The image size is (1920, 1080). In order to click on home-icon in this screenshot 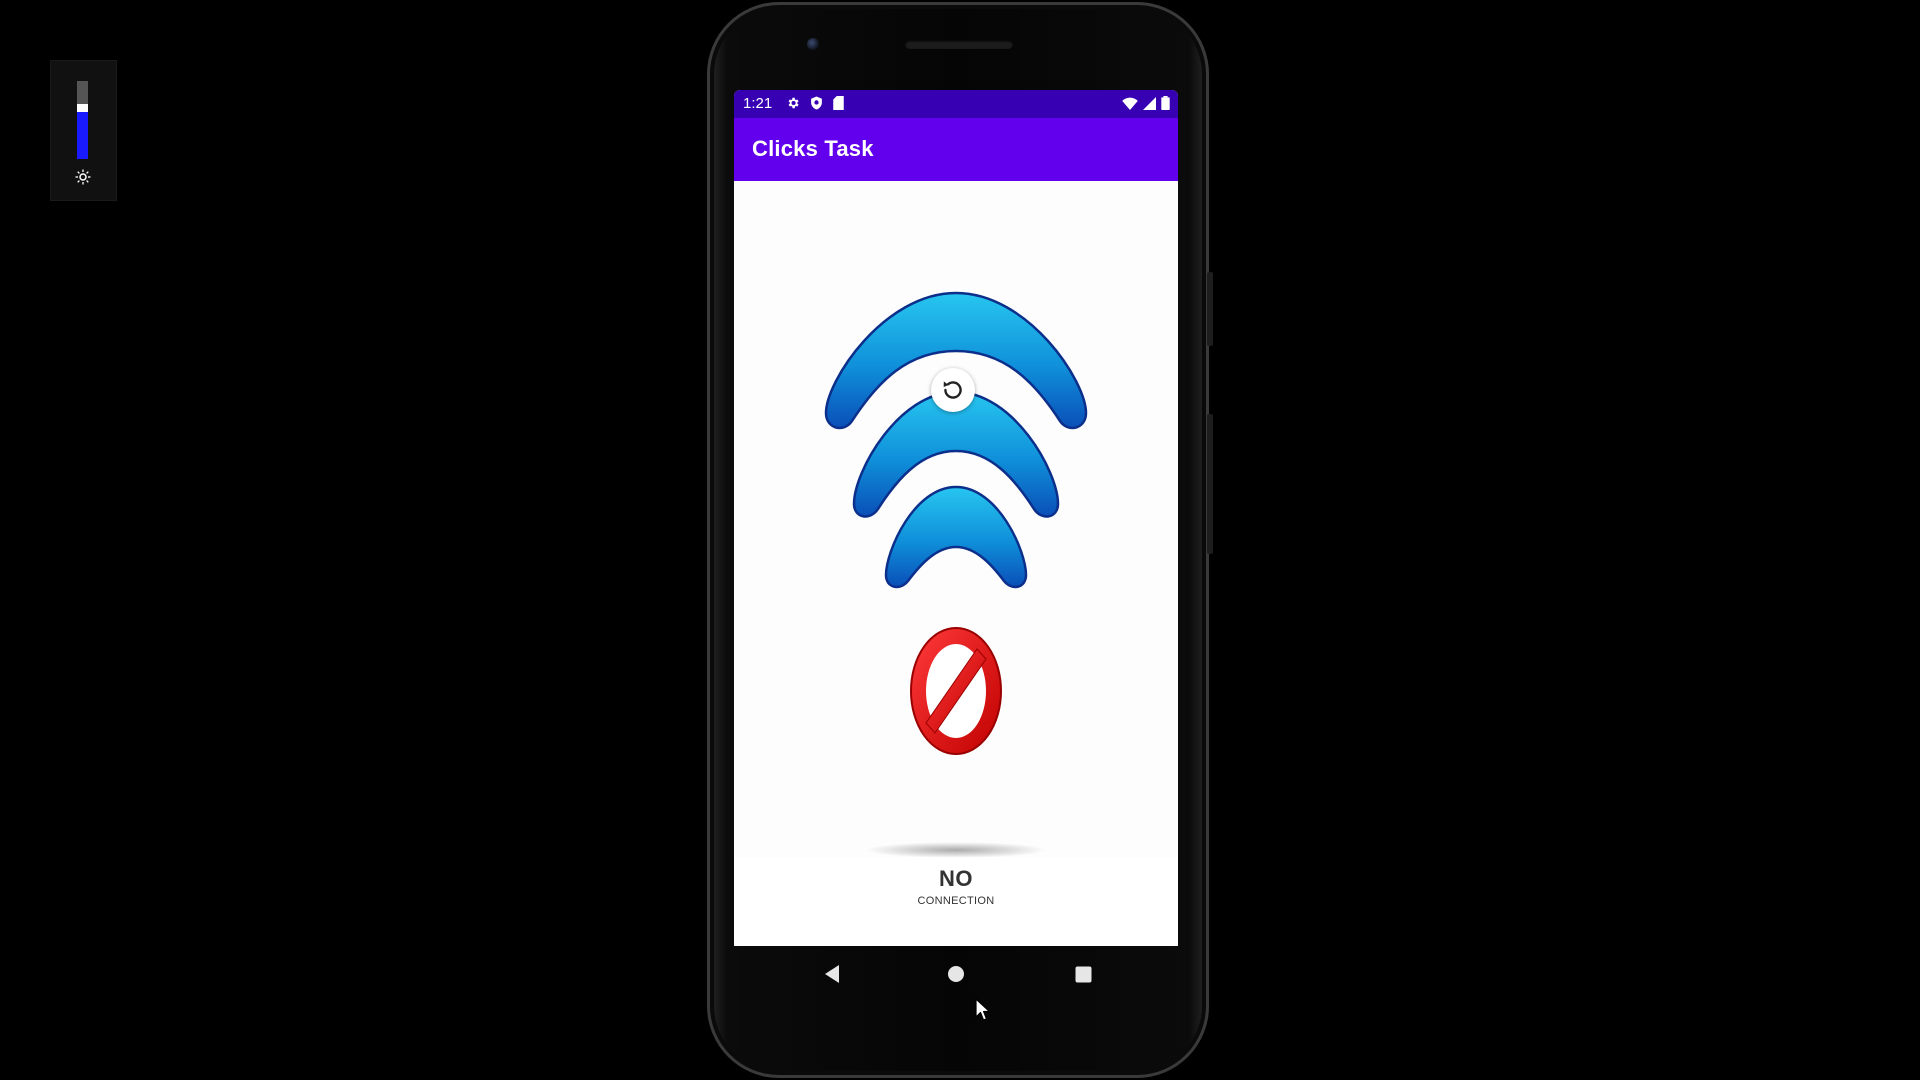, I will do `click(956, 974)`.